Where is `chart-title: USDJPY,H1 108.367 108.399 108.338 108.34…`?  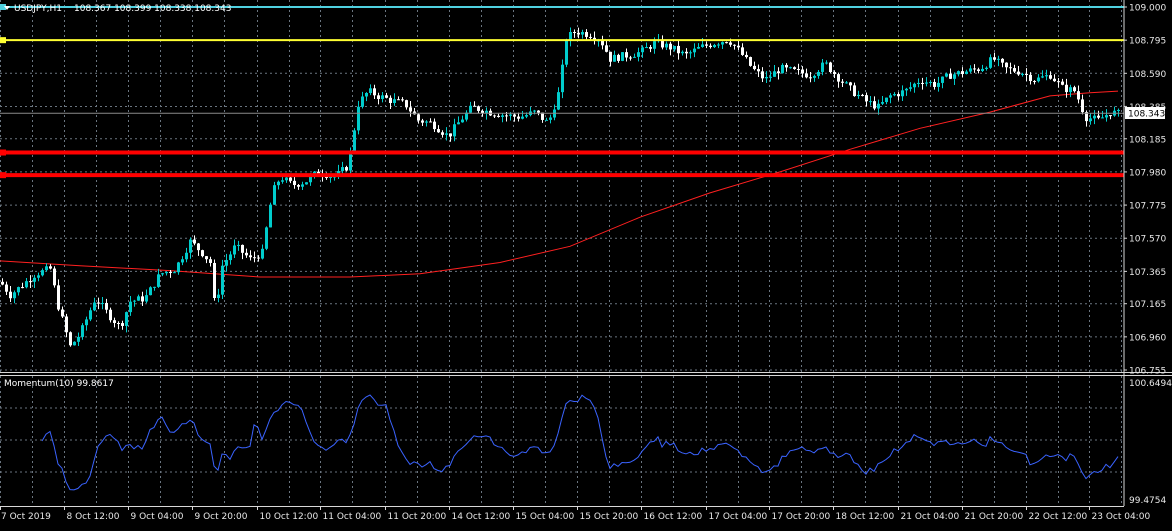 chart-title: USDJPY,H1 108.367 108.399 108.338 108.34… is located at coordinates (117, 9).